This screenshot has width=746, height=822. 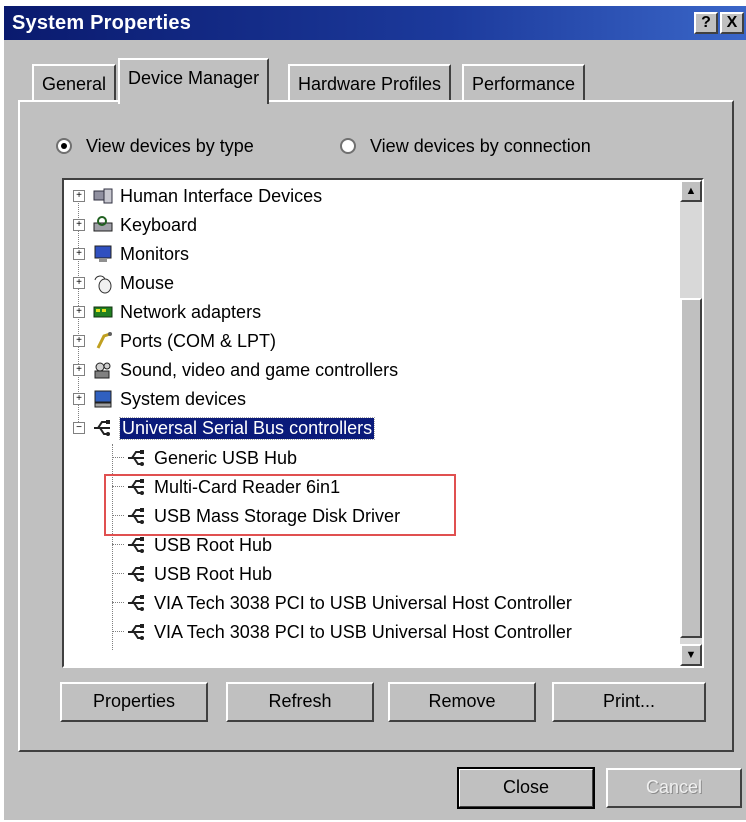 I want to click on tree-item-system-devices: System devices, so click(x=169, y=399).